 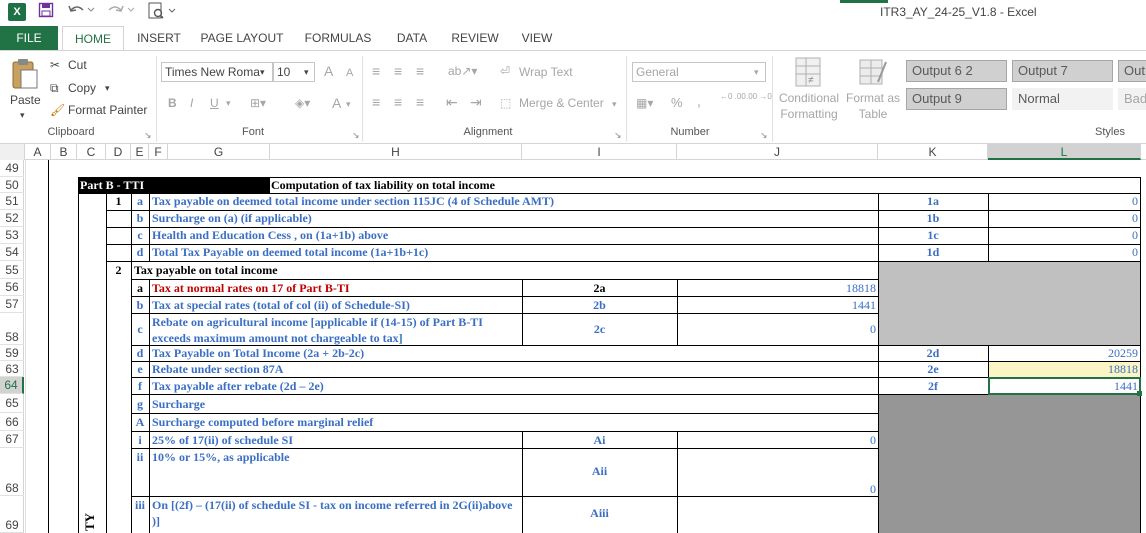 I want to click on font-size-dropdown-icon: ▾, so click(x=306, y=72).